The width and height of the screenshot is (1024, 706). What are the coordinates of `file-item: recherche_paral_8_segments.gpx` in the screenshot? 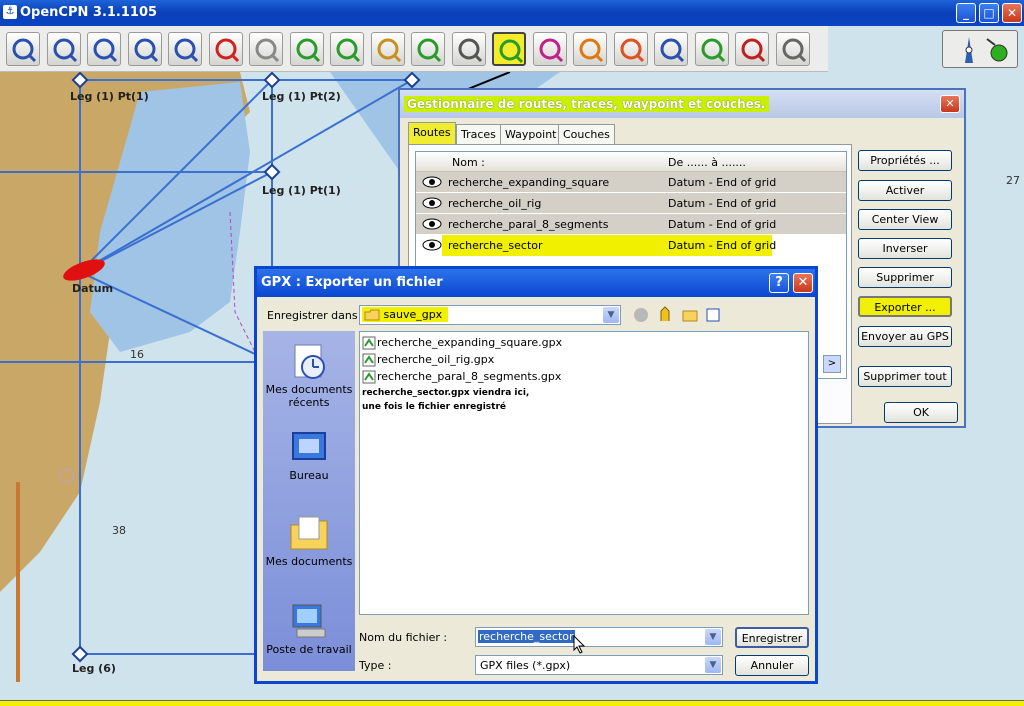 It's located at (461, 377).